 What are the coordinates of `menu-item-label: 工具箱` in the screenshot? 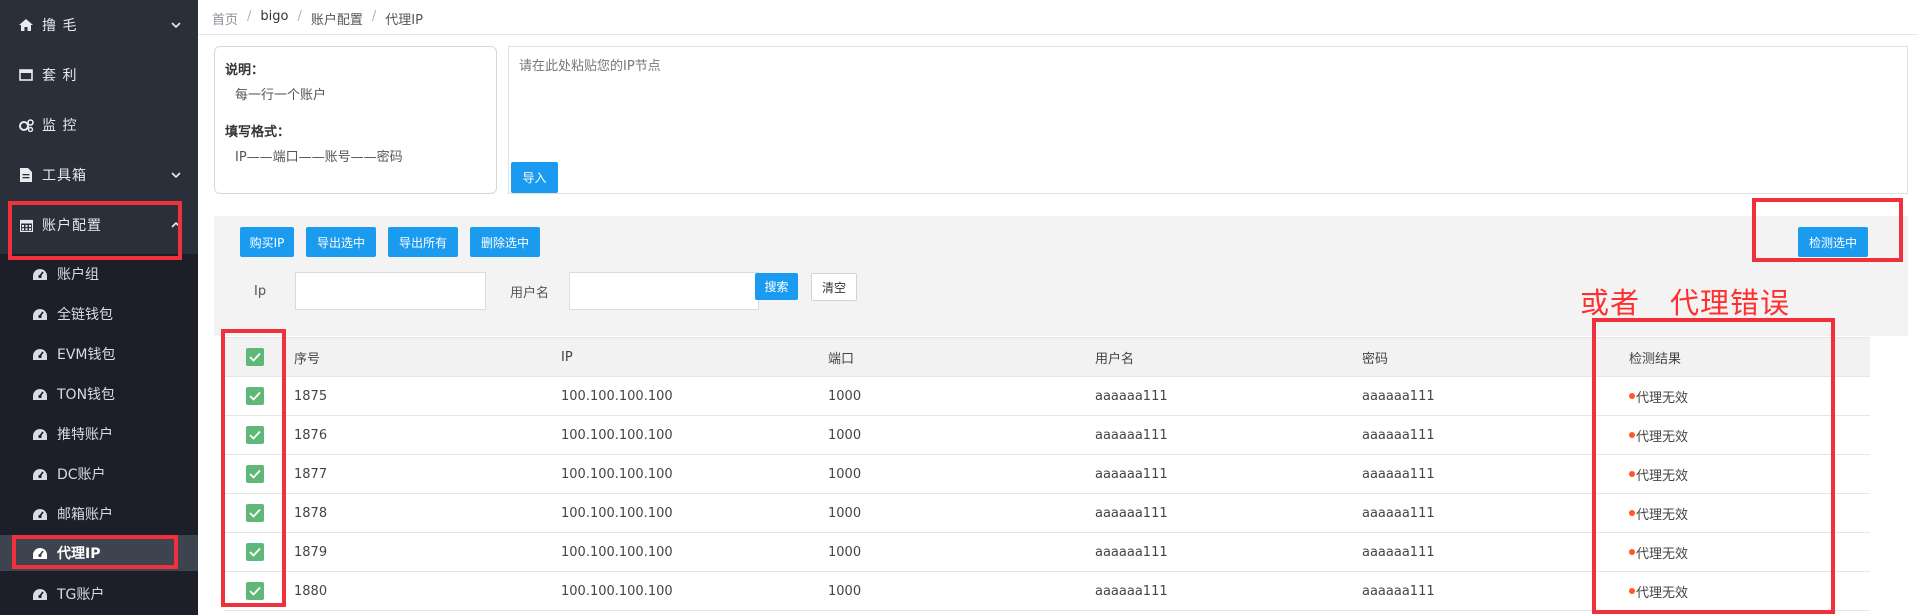 It's located at (64, 176).